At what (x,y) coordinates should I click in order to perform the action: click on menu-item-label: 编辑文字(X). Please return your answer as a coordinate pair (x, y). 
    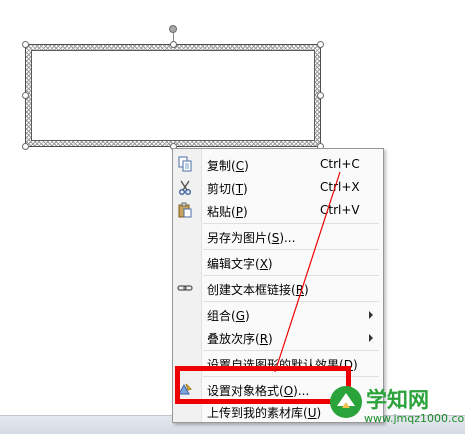
    Looking at the image, I should click on (240, 264).